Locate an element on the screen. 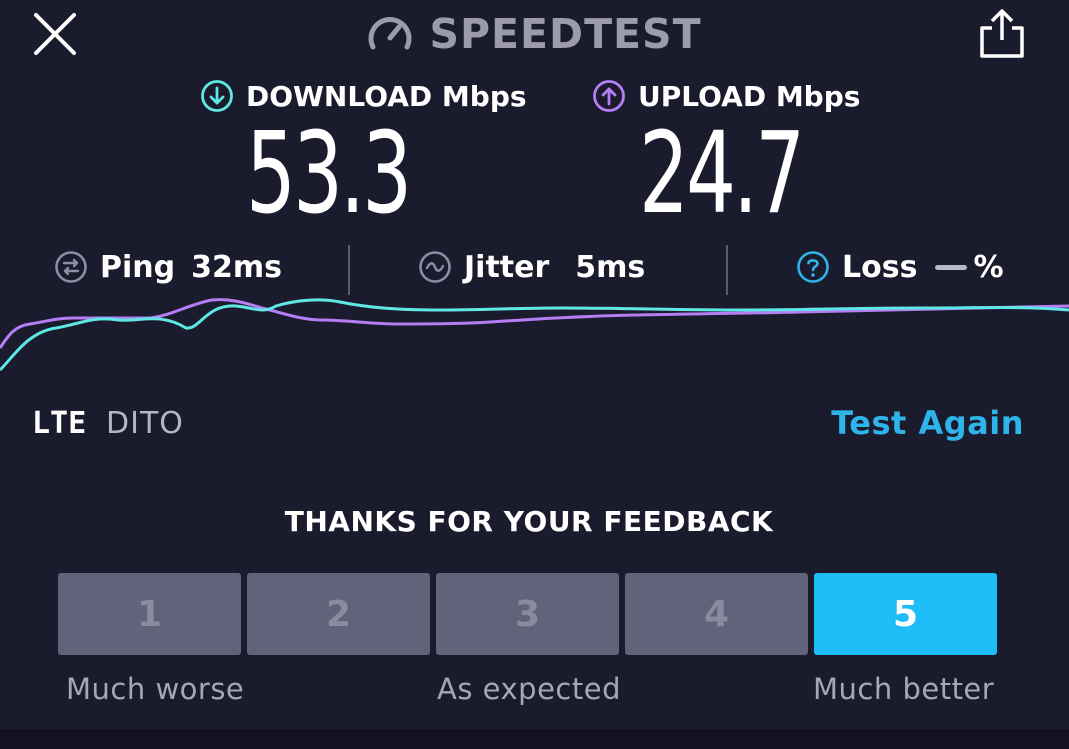 Image resolution: width=1069 pixels, height=749 pixels. share-icon is located at coordinates (1002, 33).